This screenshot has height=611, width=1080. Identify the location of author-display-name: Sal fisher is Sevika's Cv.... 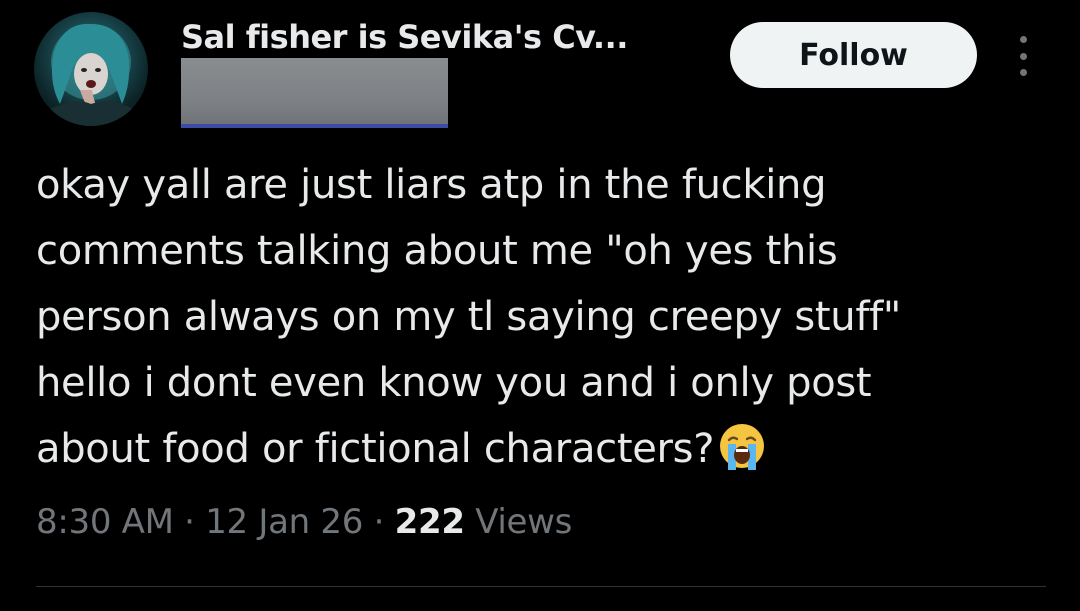
(404, 37).